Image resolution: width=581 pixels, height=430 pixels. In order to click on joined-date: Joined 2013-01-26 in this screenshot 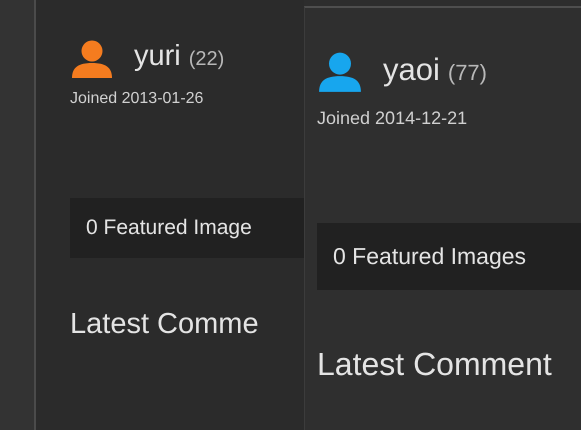, I will do `click(137, 99)`.